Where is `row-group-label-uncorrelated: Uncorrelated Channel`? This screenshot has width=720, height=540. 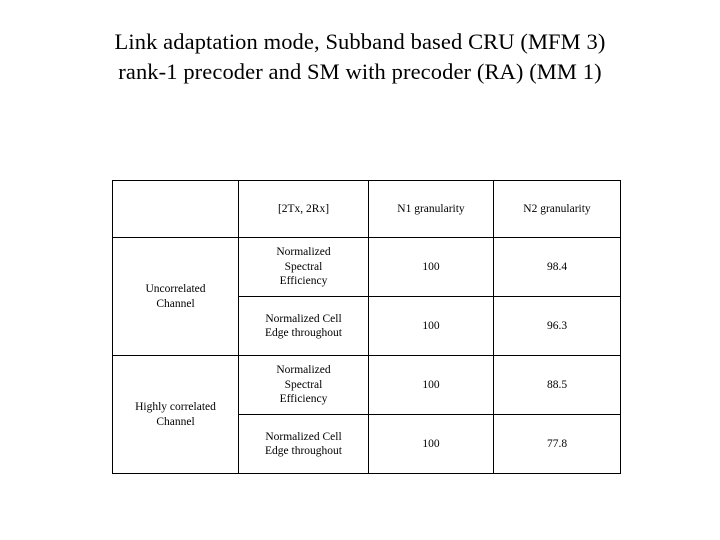
row-group-label-uncorrelated: Uncorrelated Channel is located at coordinates (175, 296).